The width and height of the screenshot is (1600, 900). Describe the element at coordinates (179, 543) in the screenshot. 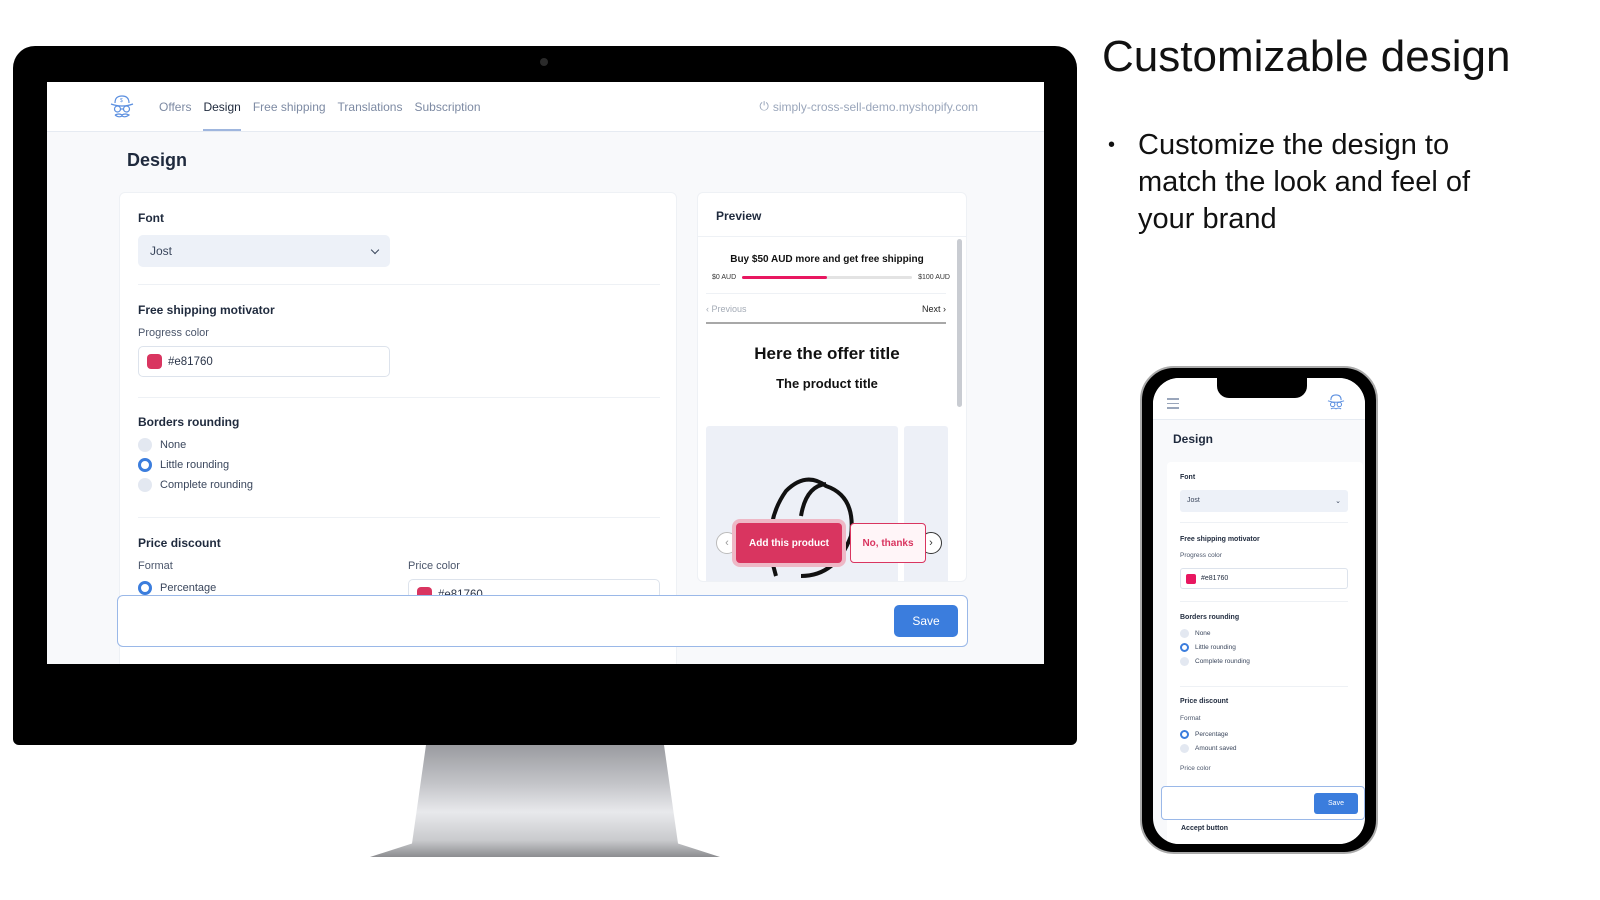

I see `price-discount-title: Price discount` at that location.